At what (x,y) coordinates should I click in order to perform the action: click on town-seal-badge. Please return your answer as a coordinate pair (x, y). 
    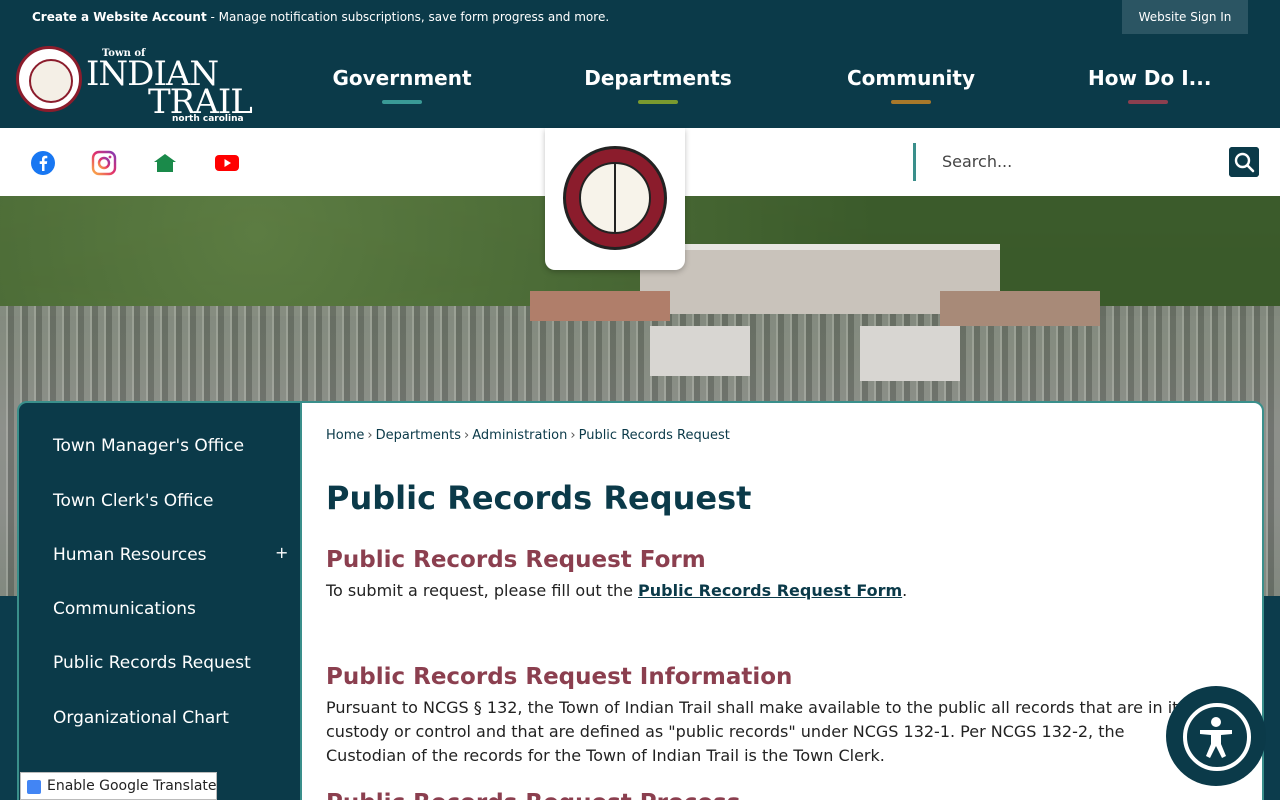
    Looking at the image, I should click on (615, 199).